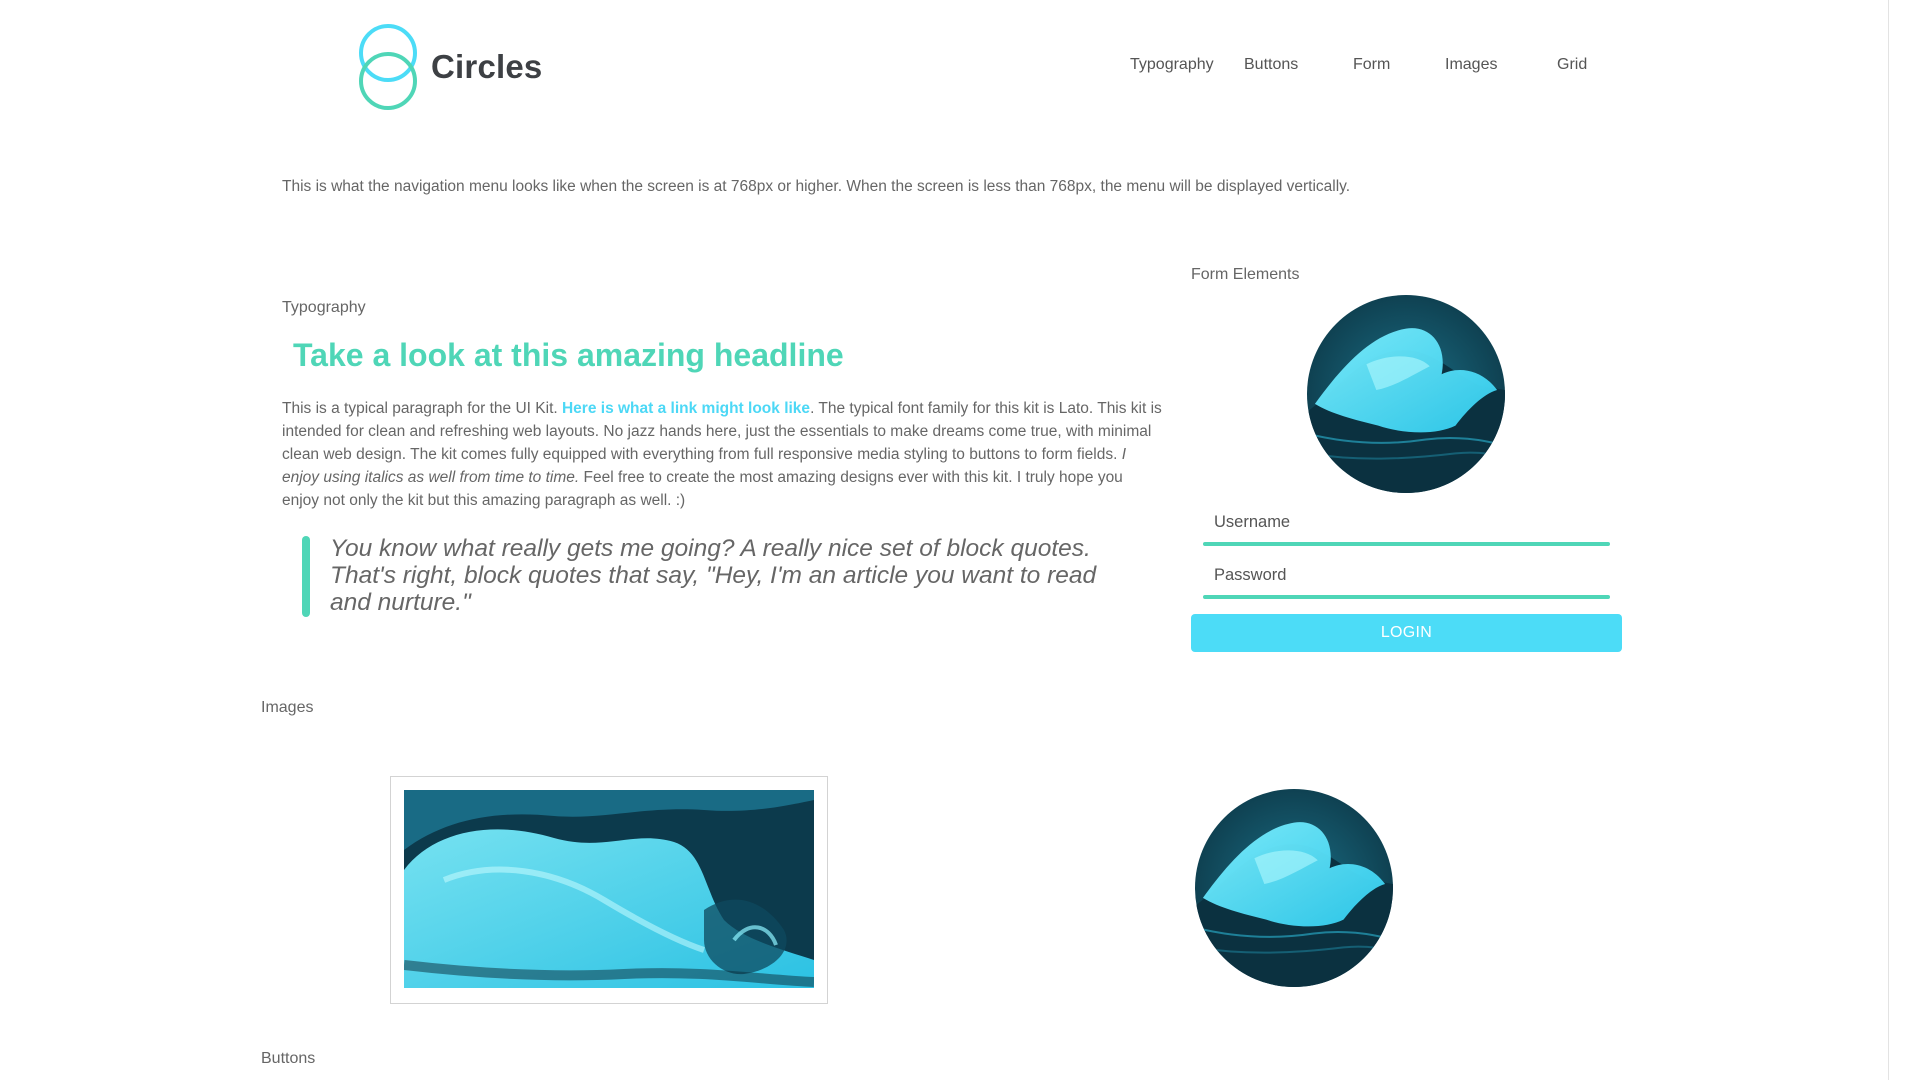 The height and width of the screenshot is (1080, 1906). What do you see at coordinates (686, 408) in the screenshot?
I see `sample-link: Here is what a link might look like` at bounding box center [686, 408].